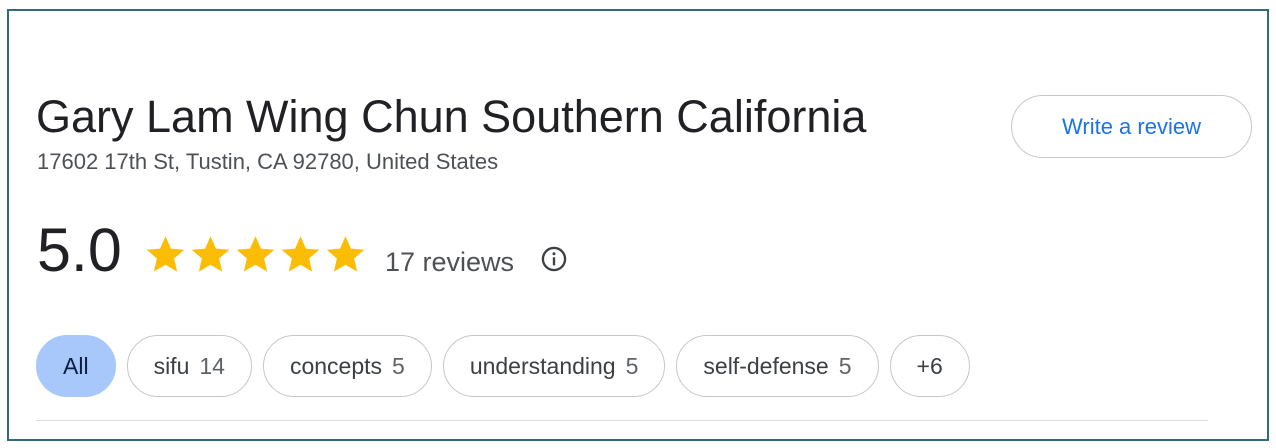  I want to click on chip-label: understanding, so click(542, 365).